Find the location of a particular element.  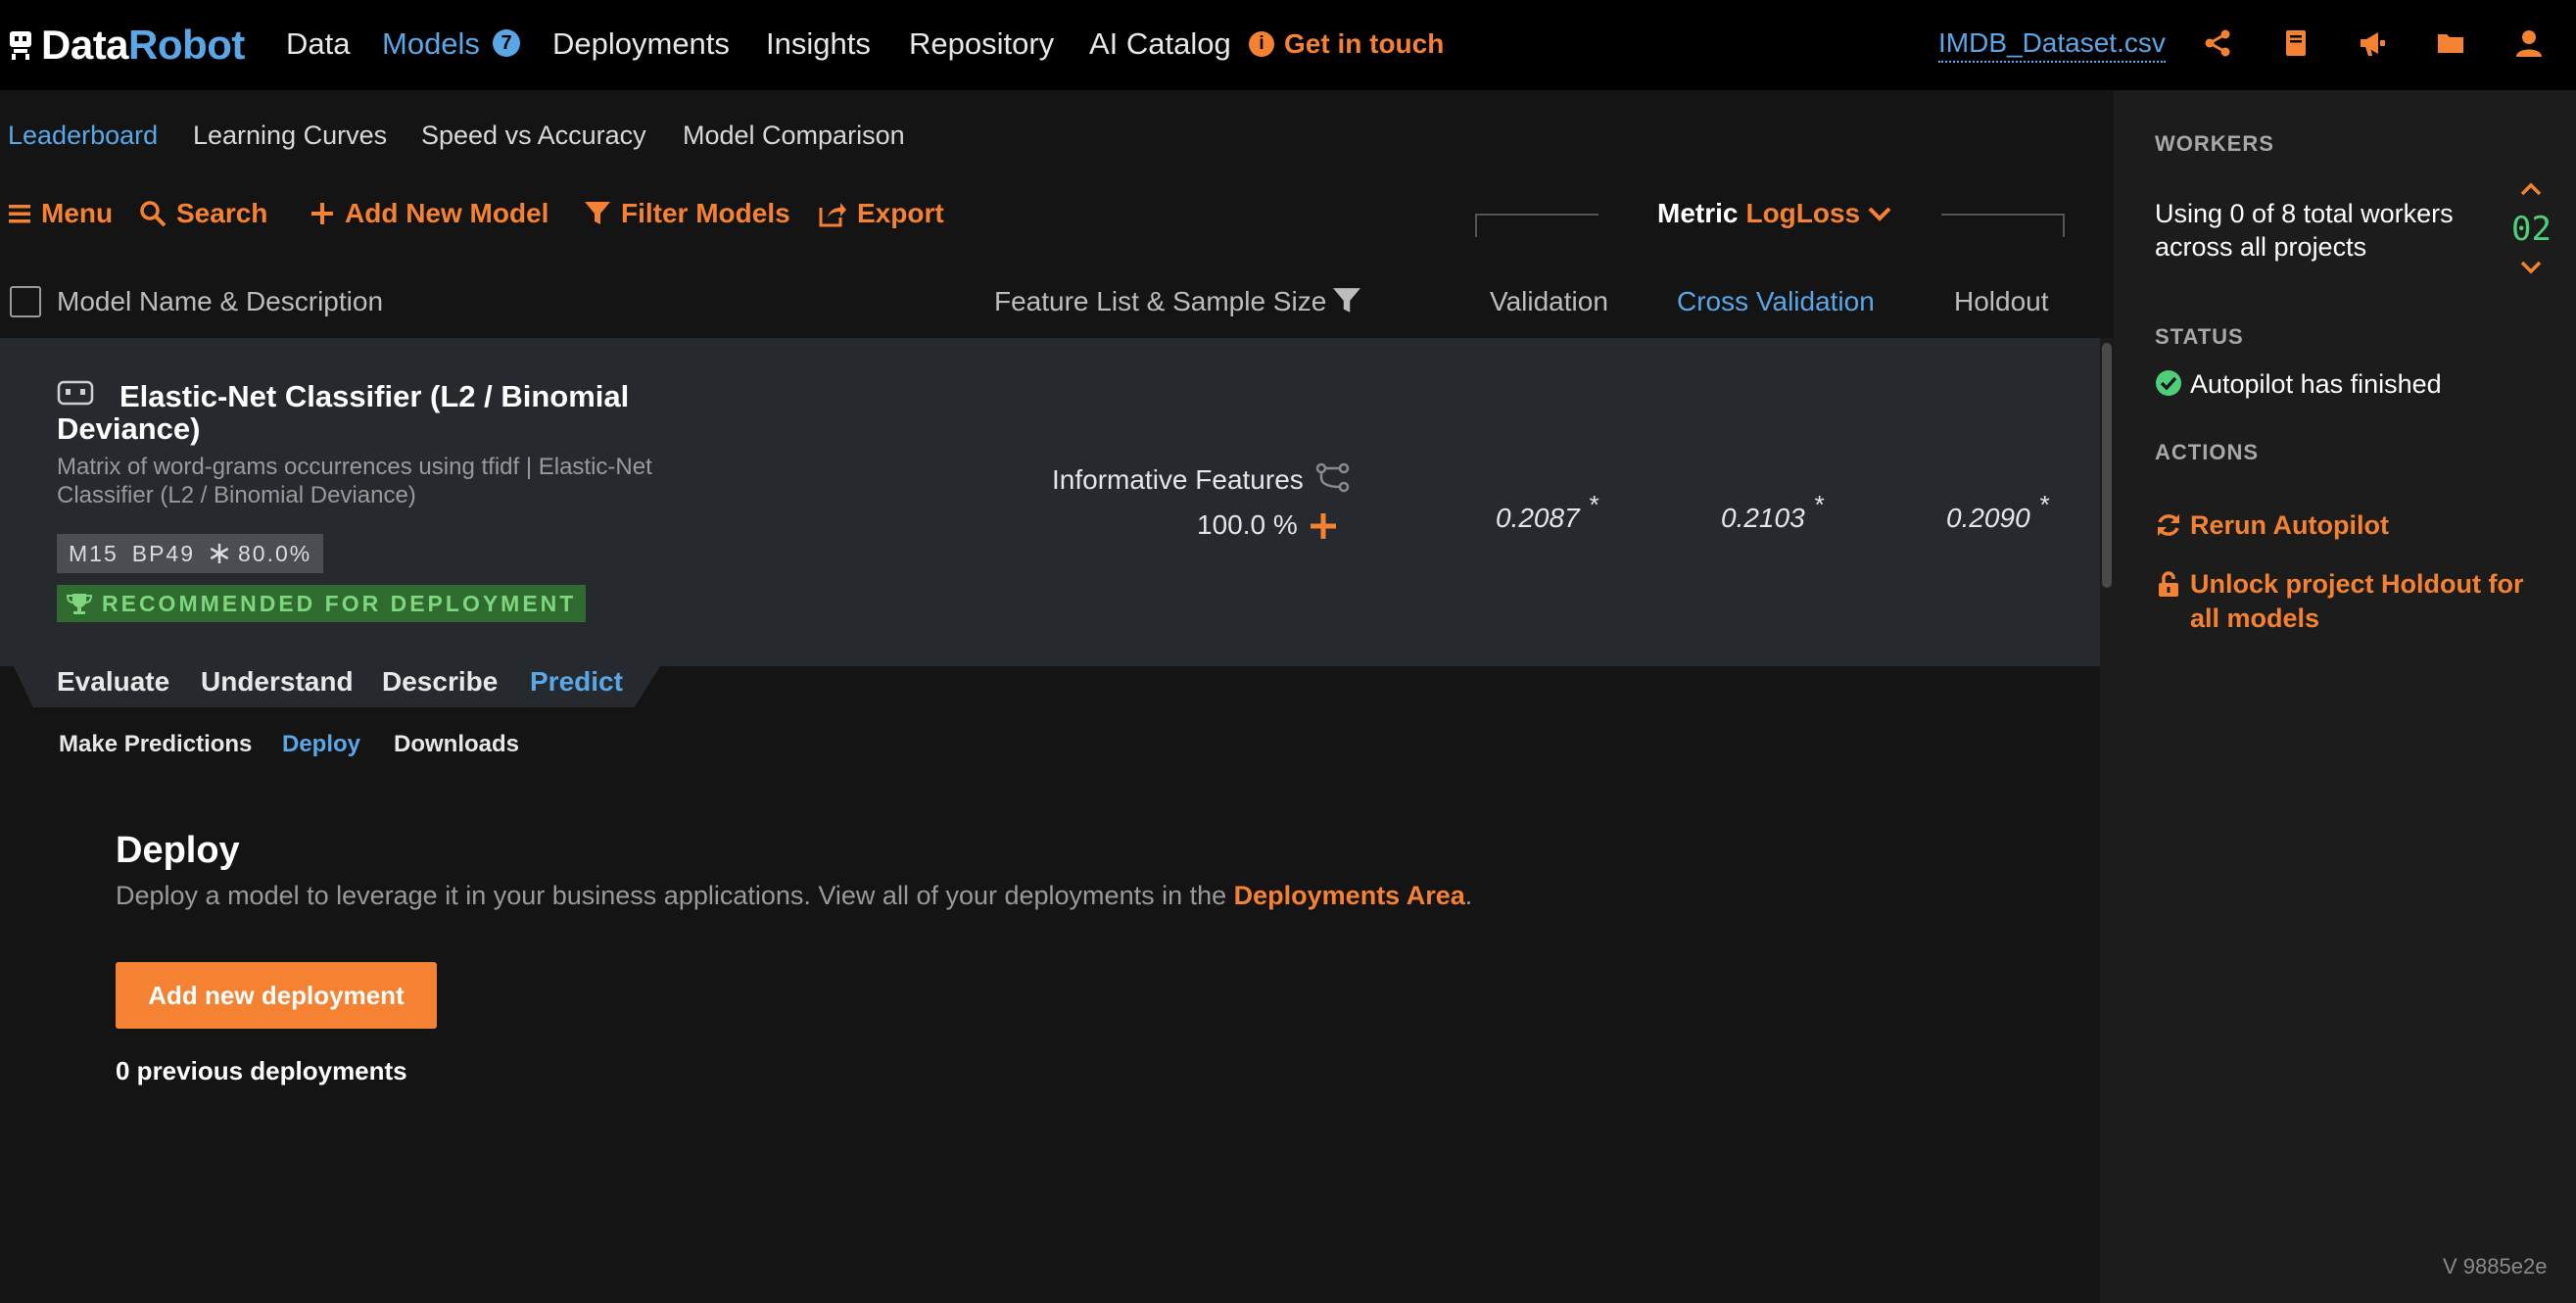

trophy-icon is located at coordinates (79, 604).